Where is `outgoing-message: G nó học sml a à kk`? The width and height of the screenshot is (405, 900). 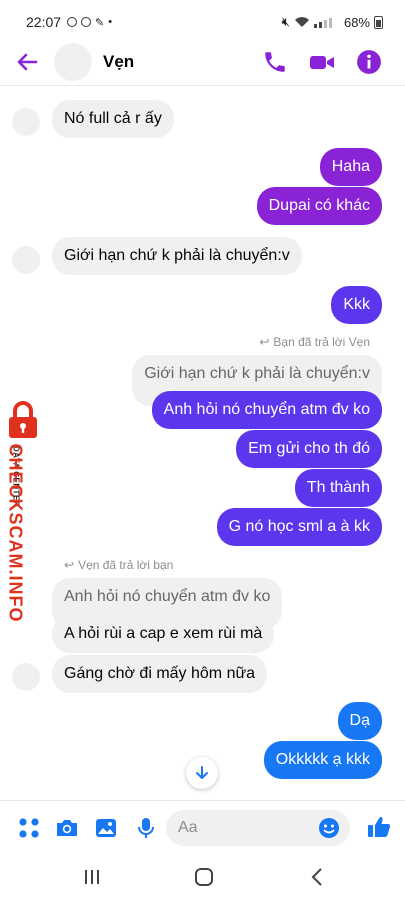 outgoing-message: G nó học sml a à kk is located at coordinates (299, 527).